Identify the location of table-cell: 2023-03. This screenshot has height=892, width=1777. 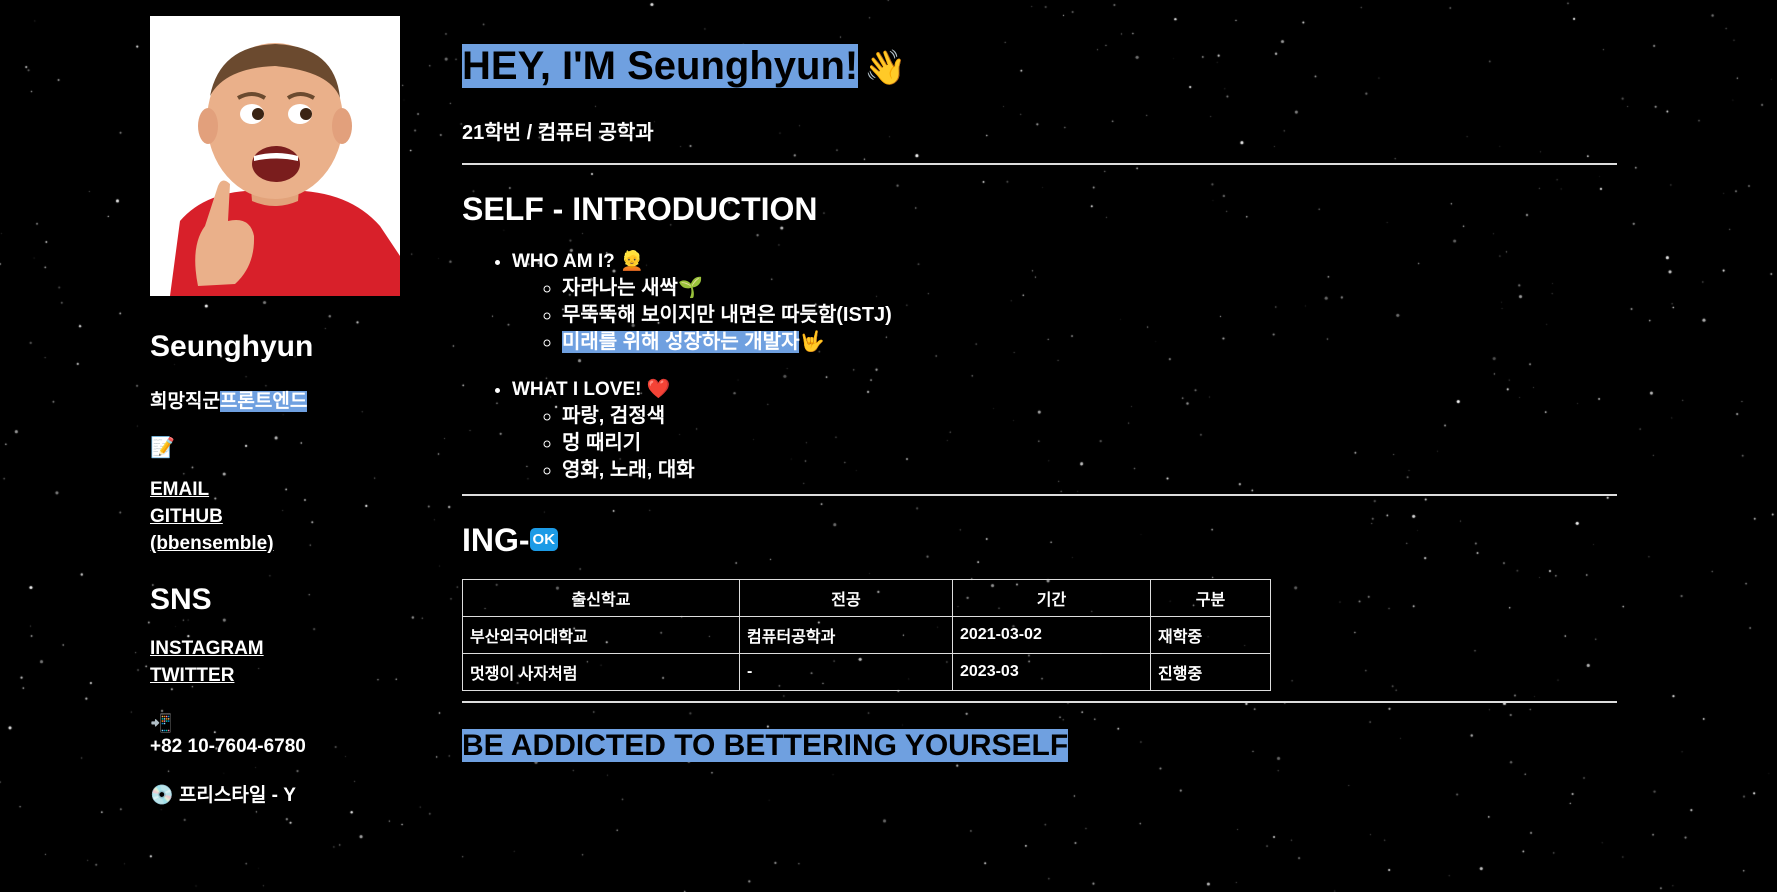
(1051, 672).